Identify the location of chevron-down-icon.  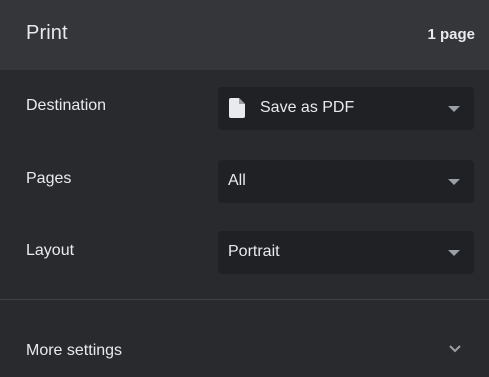
(455, 349).